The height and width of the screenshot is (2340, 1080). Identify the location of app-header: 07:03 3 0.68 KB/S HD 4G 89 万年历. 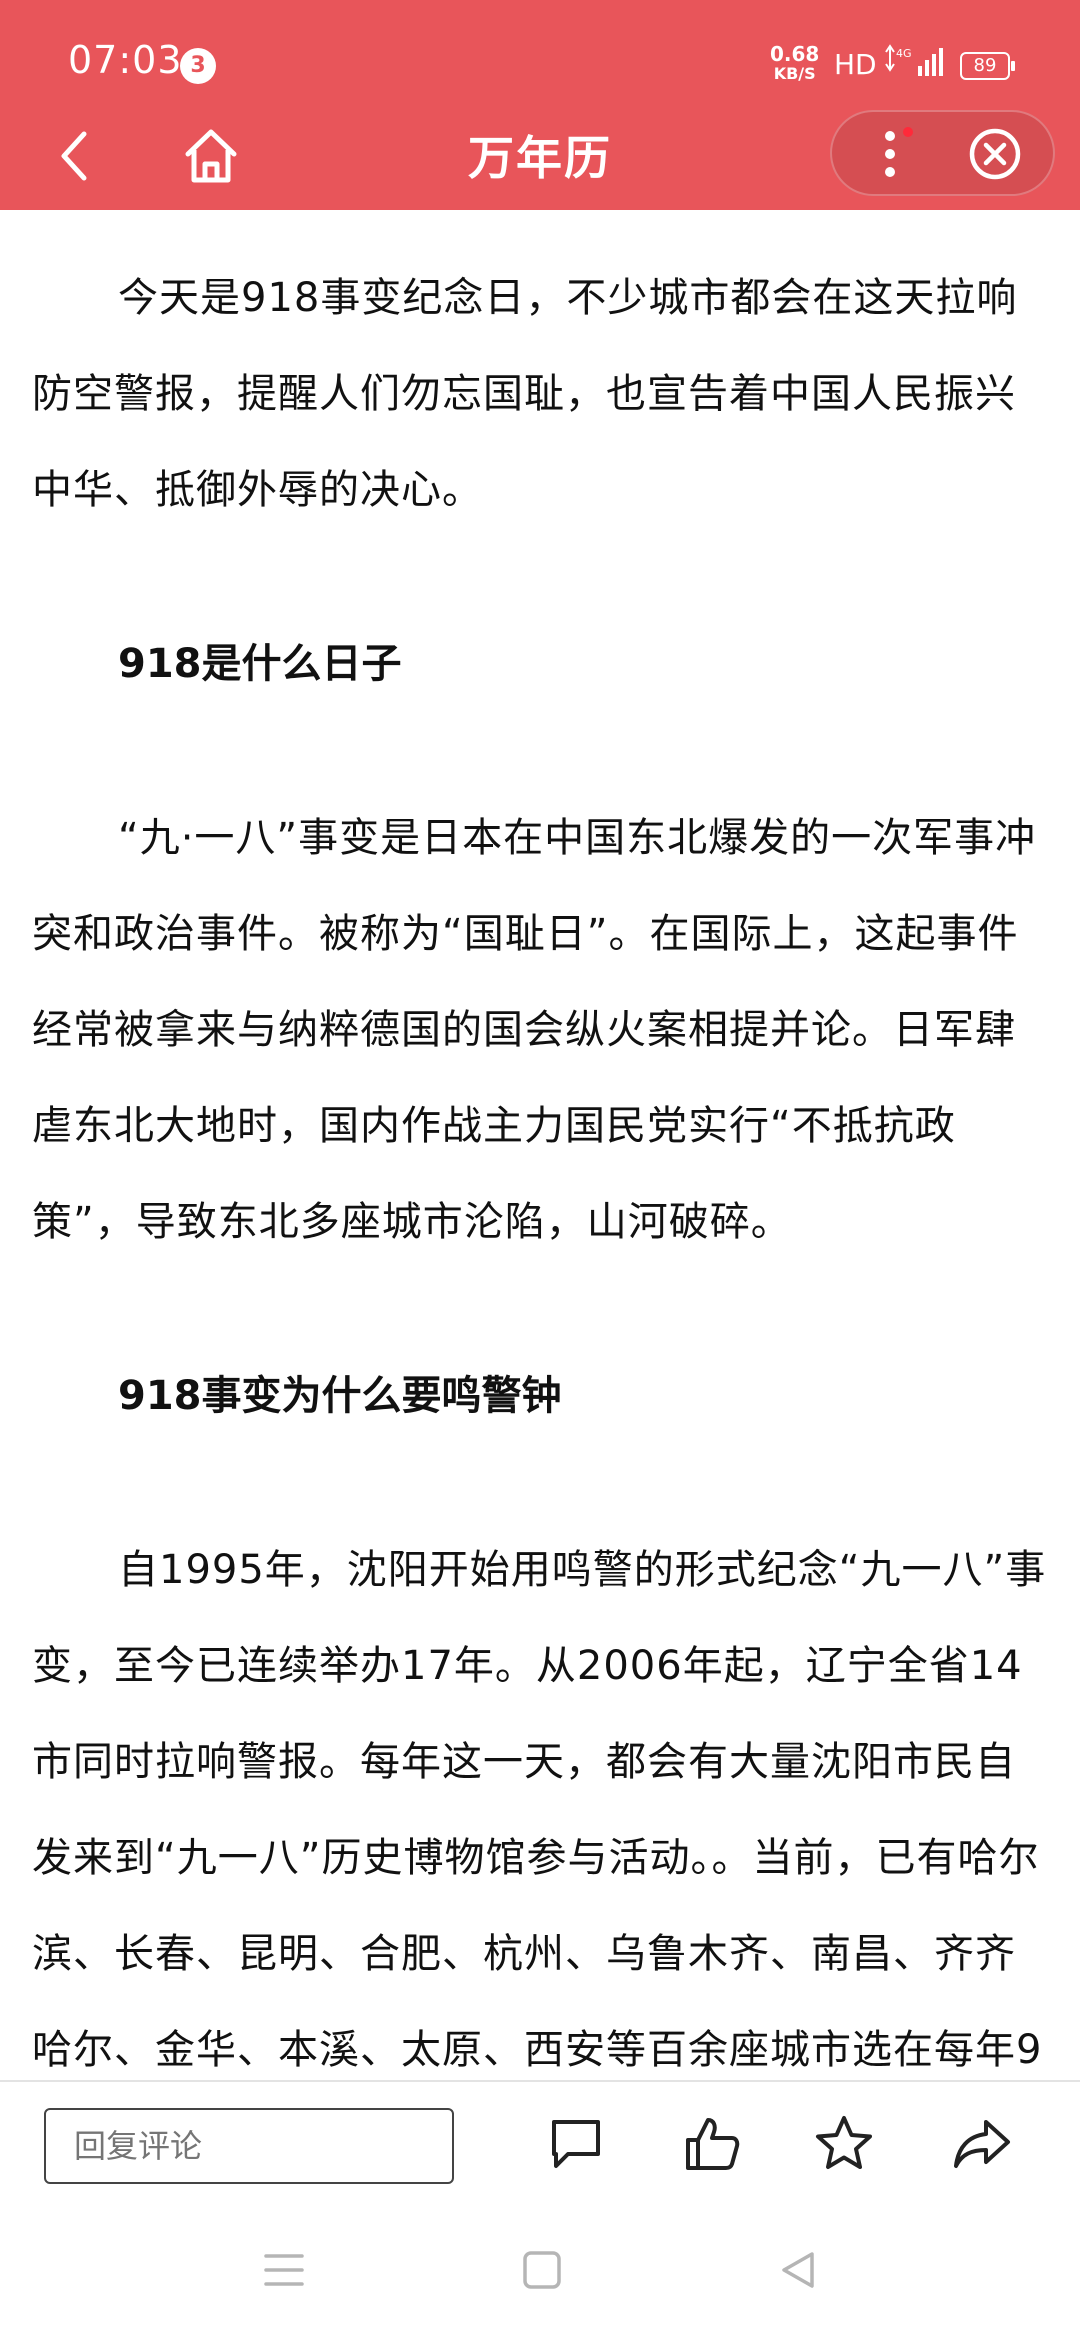
(540, 105).